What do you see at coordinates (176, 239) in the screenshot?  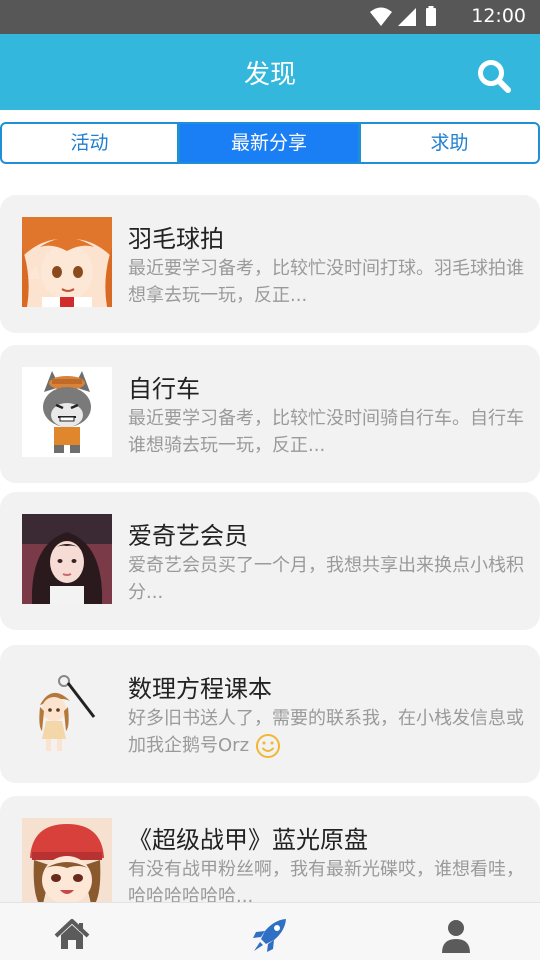 I see `item-title: 羽毛球拍` at bounding box center [176, 239].